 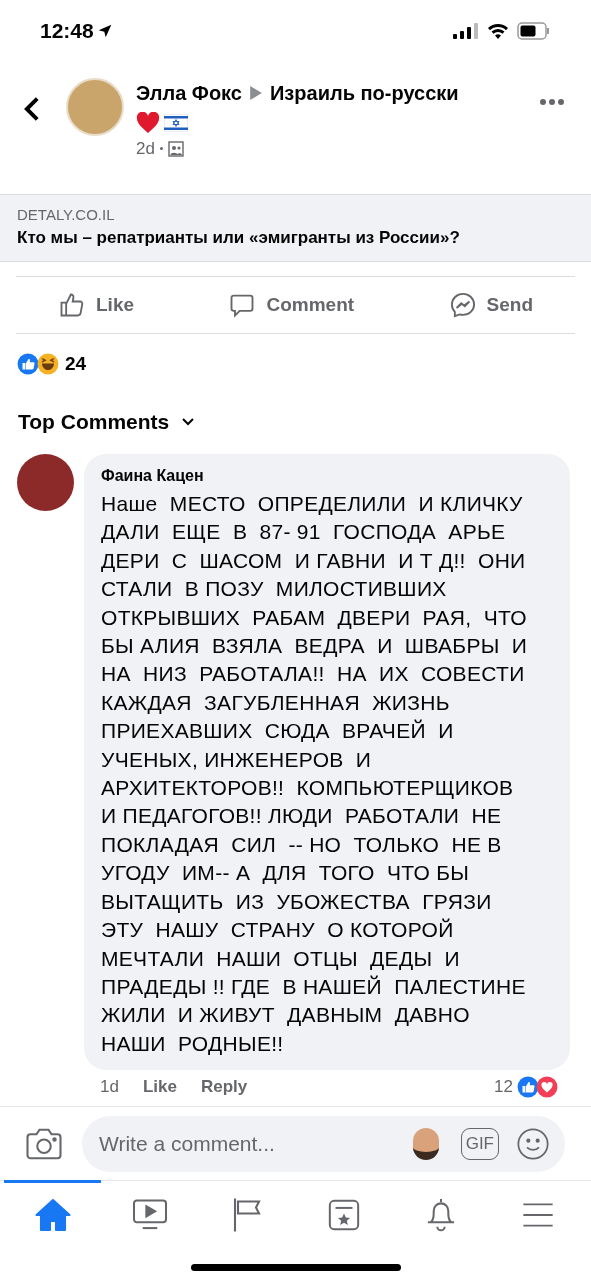 What do you see at coordinates (327, 476) in the screenshot?
I see `commenter-name: Фаина Кацен` at bounding box center [327, 476].